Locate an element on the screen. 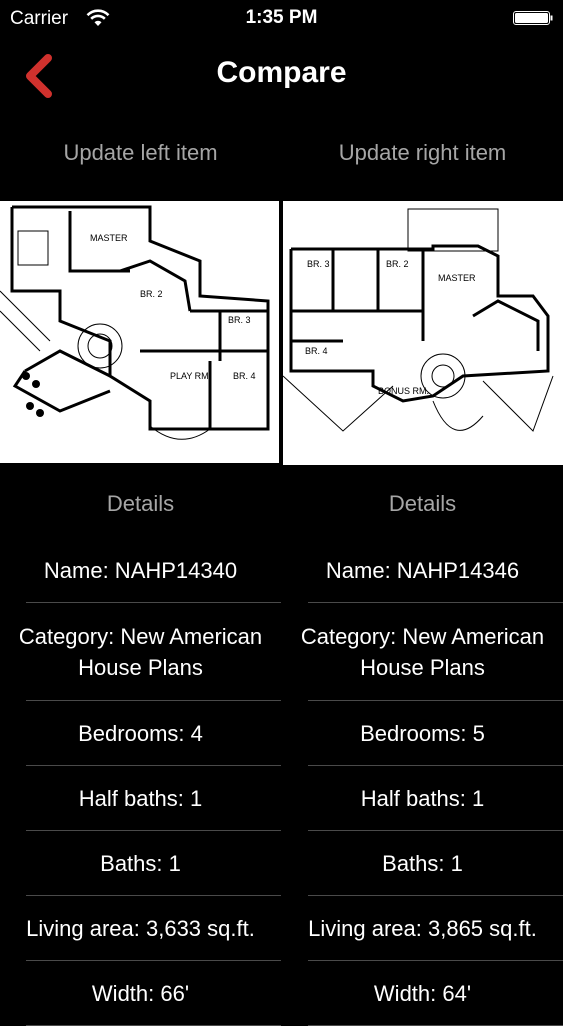 Image resolution: width=563 pixels, height=1026 pixels. detail-row-living-area: Living area: 3,633 sq.ft. is located at coordinates (153, 928).